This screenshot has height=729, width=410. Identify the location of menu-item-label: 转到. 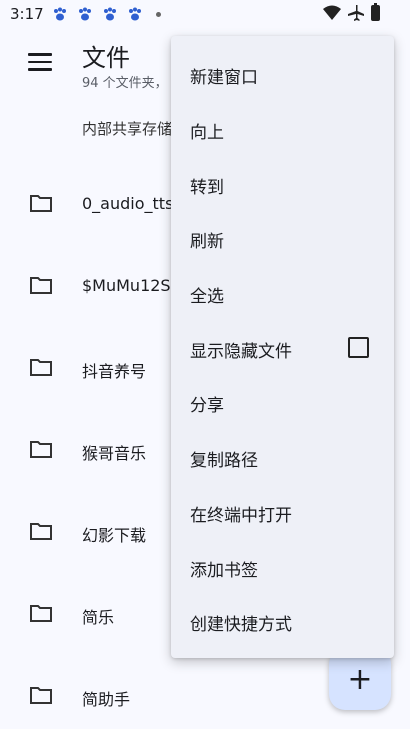
(207, 188).